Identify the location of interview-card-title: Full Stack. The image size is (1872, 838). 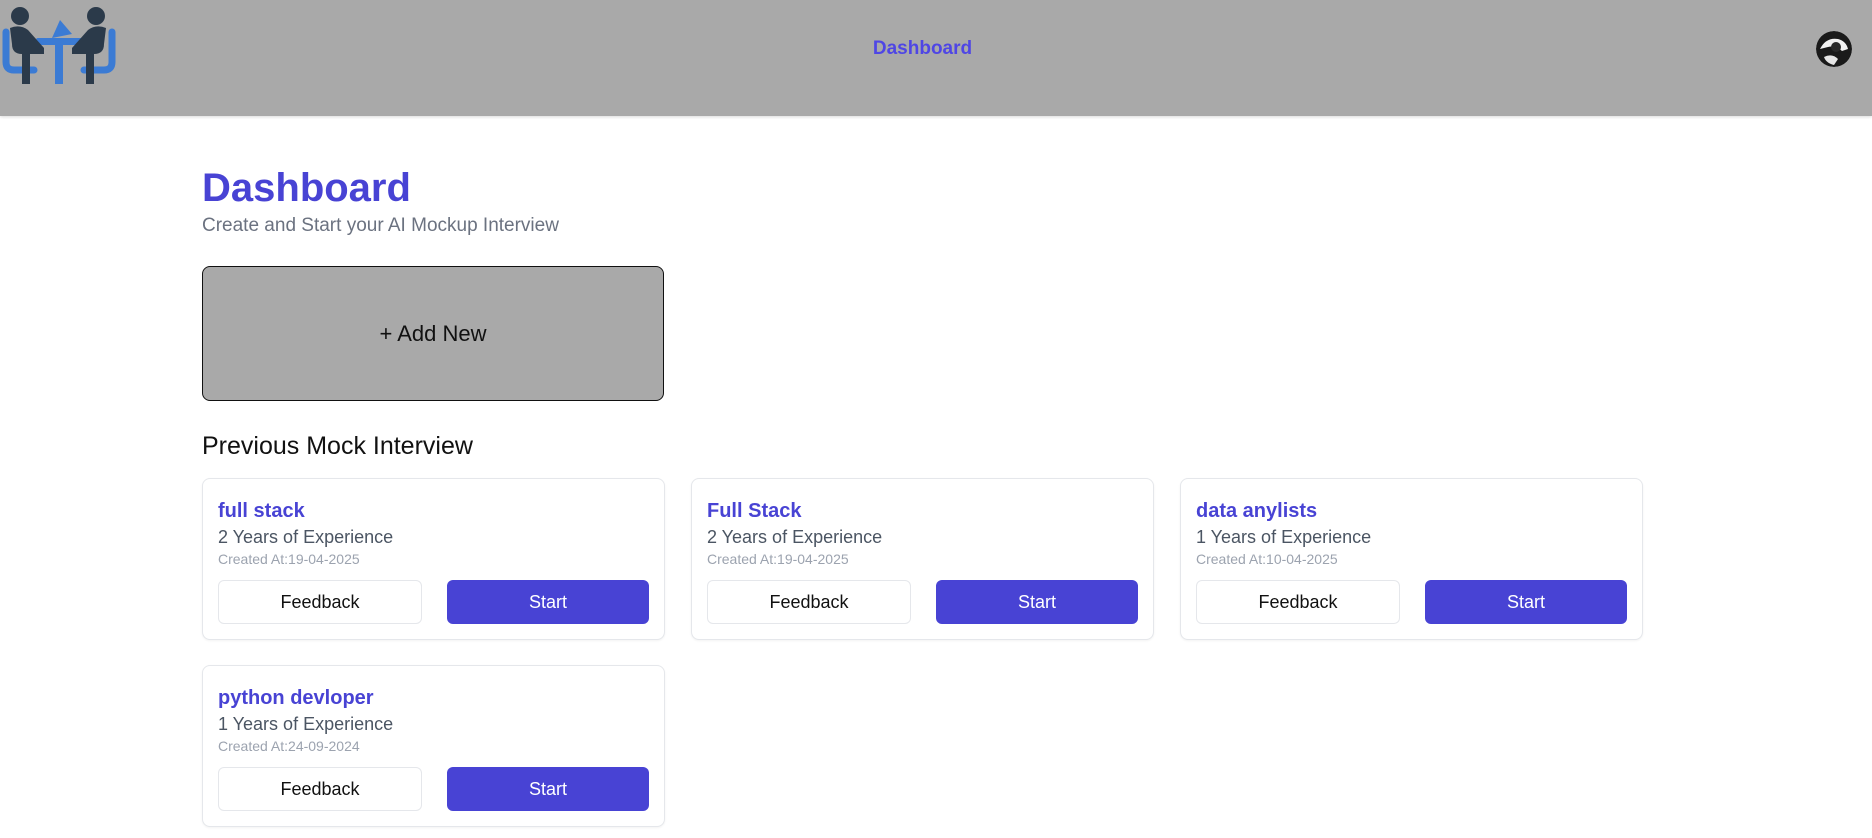
(754, 511).